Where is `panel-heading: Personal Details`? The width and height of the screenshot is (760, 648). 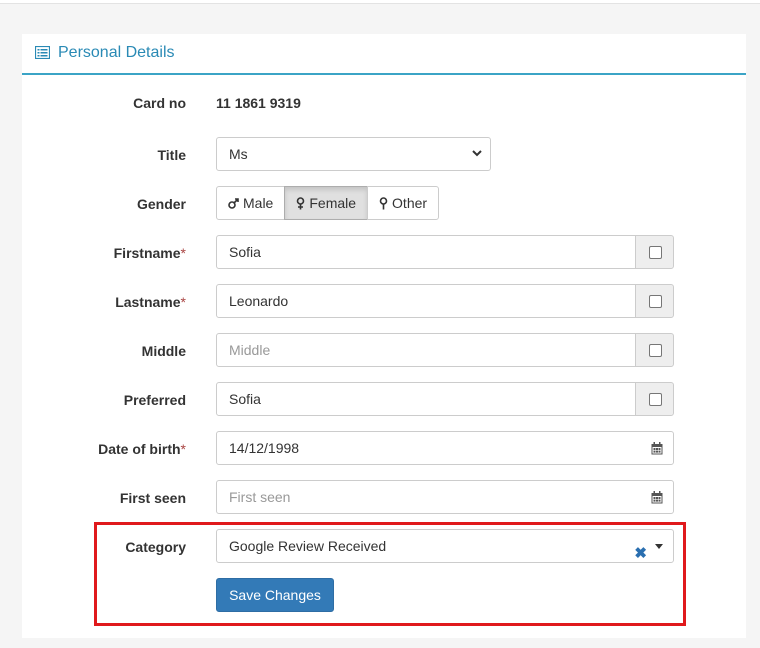 panel-heading: Personal Details is located at coordinates (384, 54).